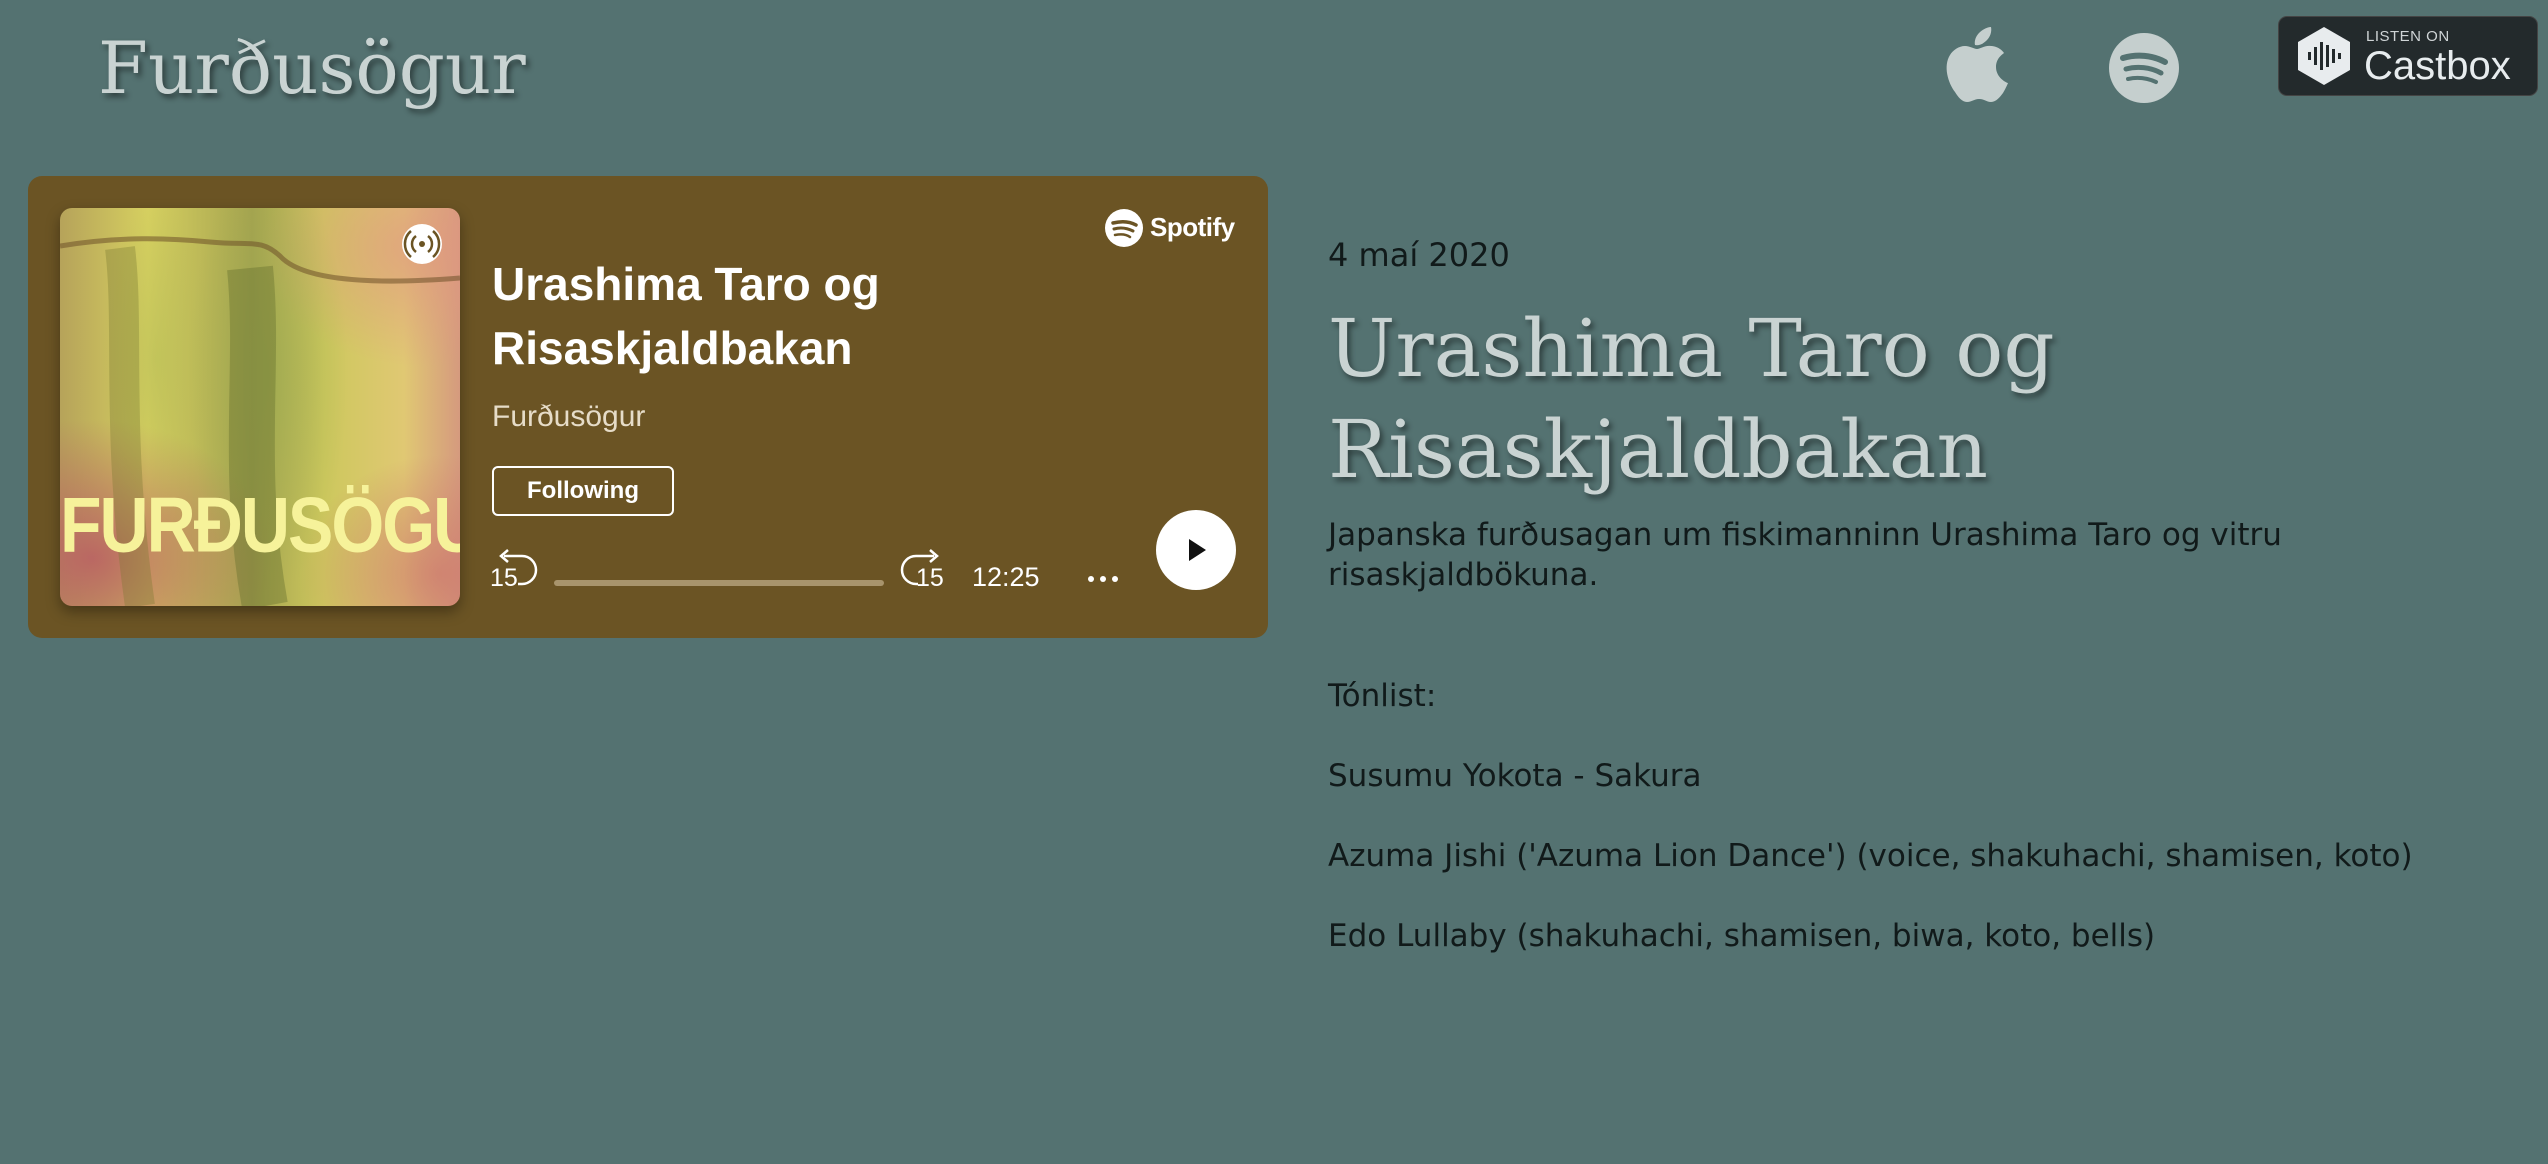 The width and height of the screenshot is (2548, 1164). I want to click on post-title: Urashima Taro og Risaskjaldbakan, so click(1691, 399).